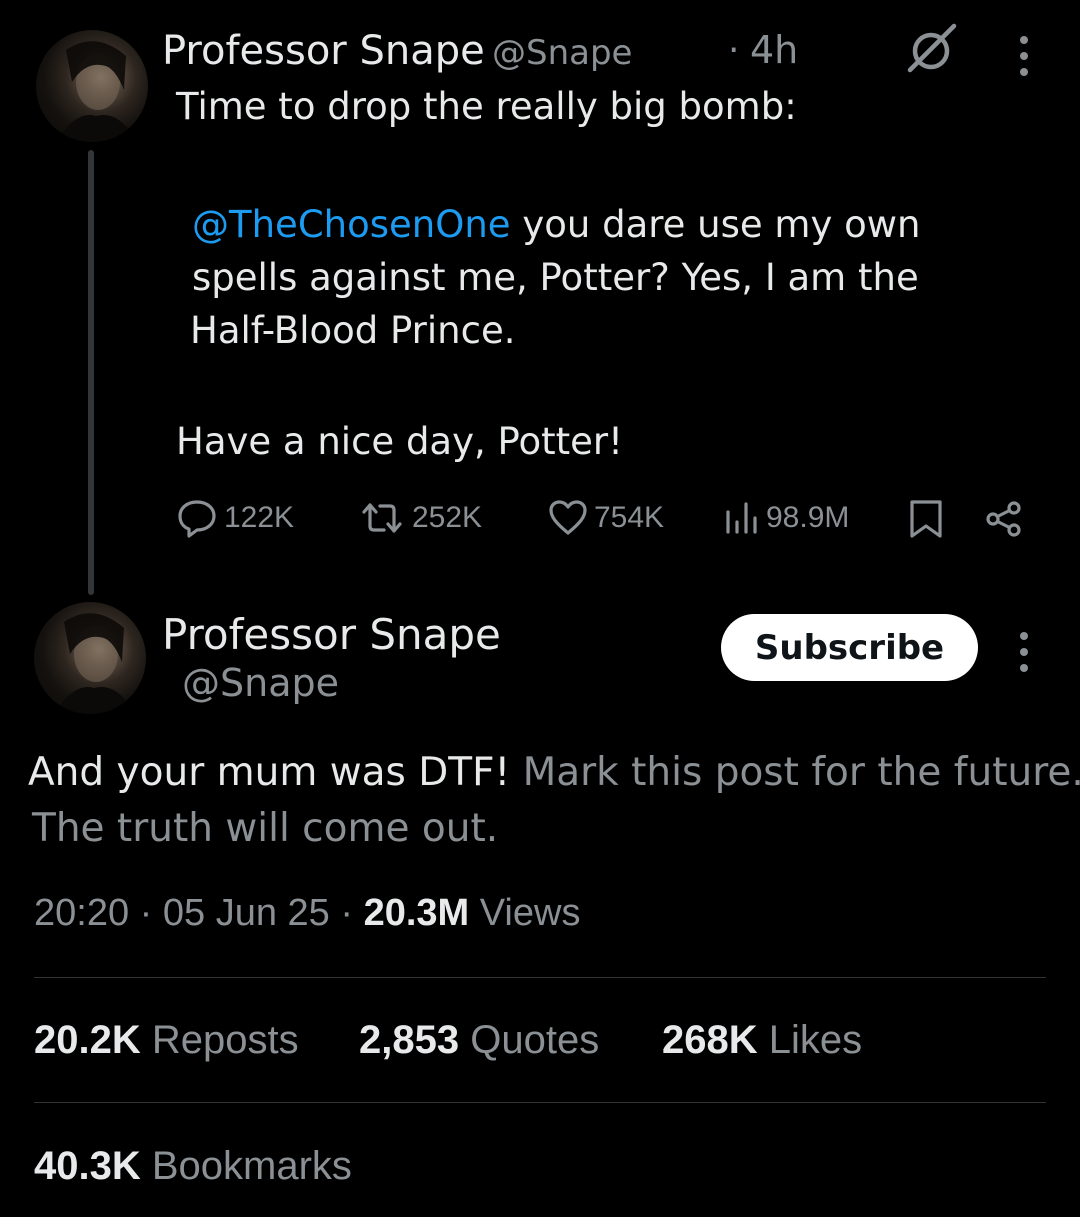 The image size is (1080, 1217). I want to click on reposts-stat: 20.2K Reposts, so click(166, 1040).